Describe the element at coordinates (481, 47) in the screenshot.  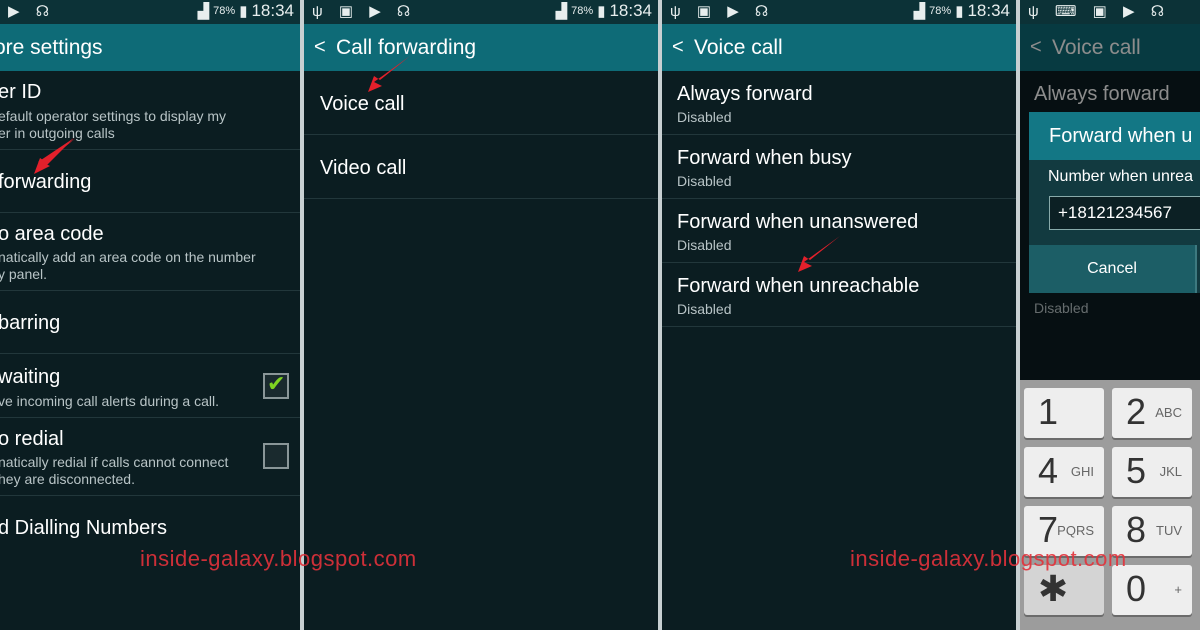
I see `header: < Call forwarding` at that location.